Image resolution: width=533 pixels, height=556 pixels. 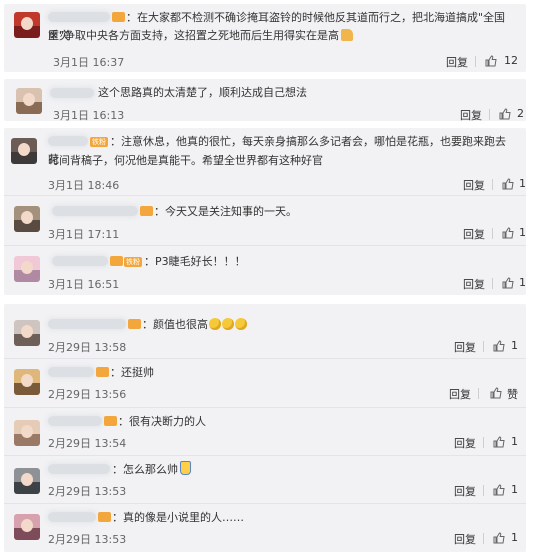 I want to click on comment-item: ：今天又是关注知事的一天。 3月1日 17:11 回复 1, so click(x=265, y=220).